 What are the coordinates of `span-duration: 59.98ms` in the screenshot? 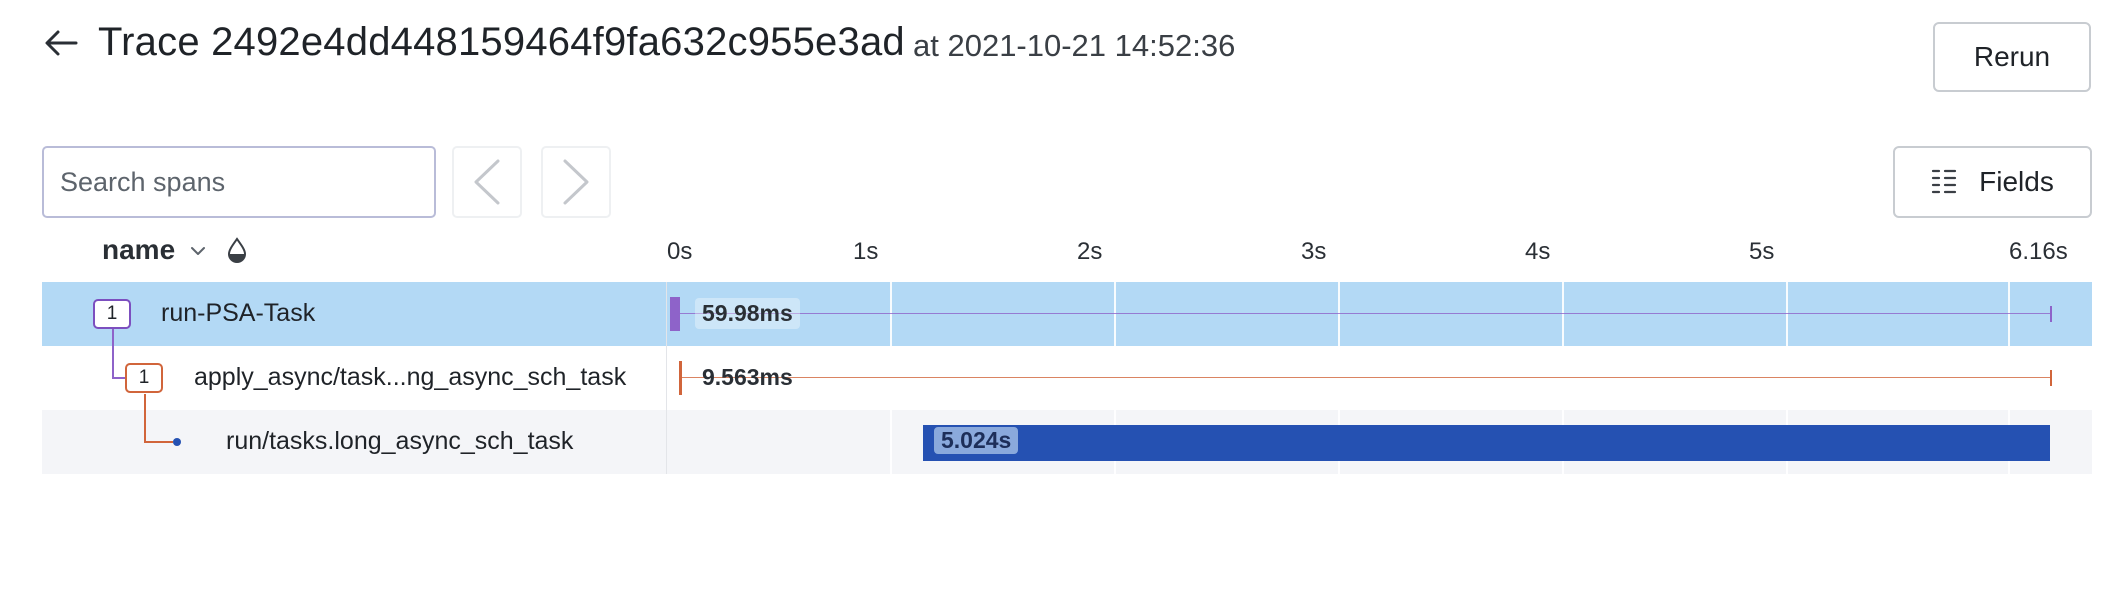 It's located at (747, 313).